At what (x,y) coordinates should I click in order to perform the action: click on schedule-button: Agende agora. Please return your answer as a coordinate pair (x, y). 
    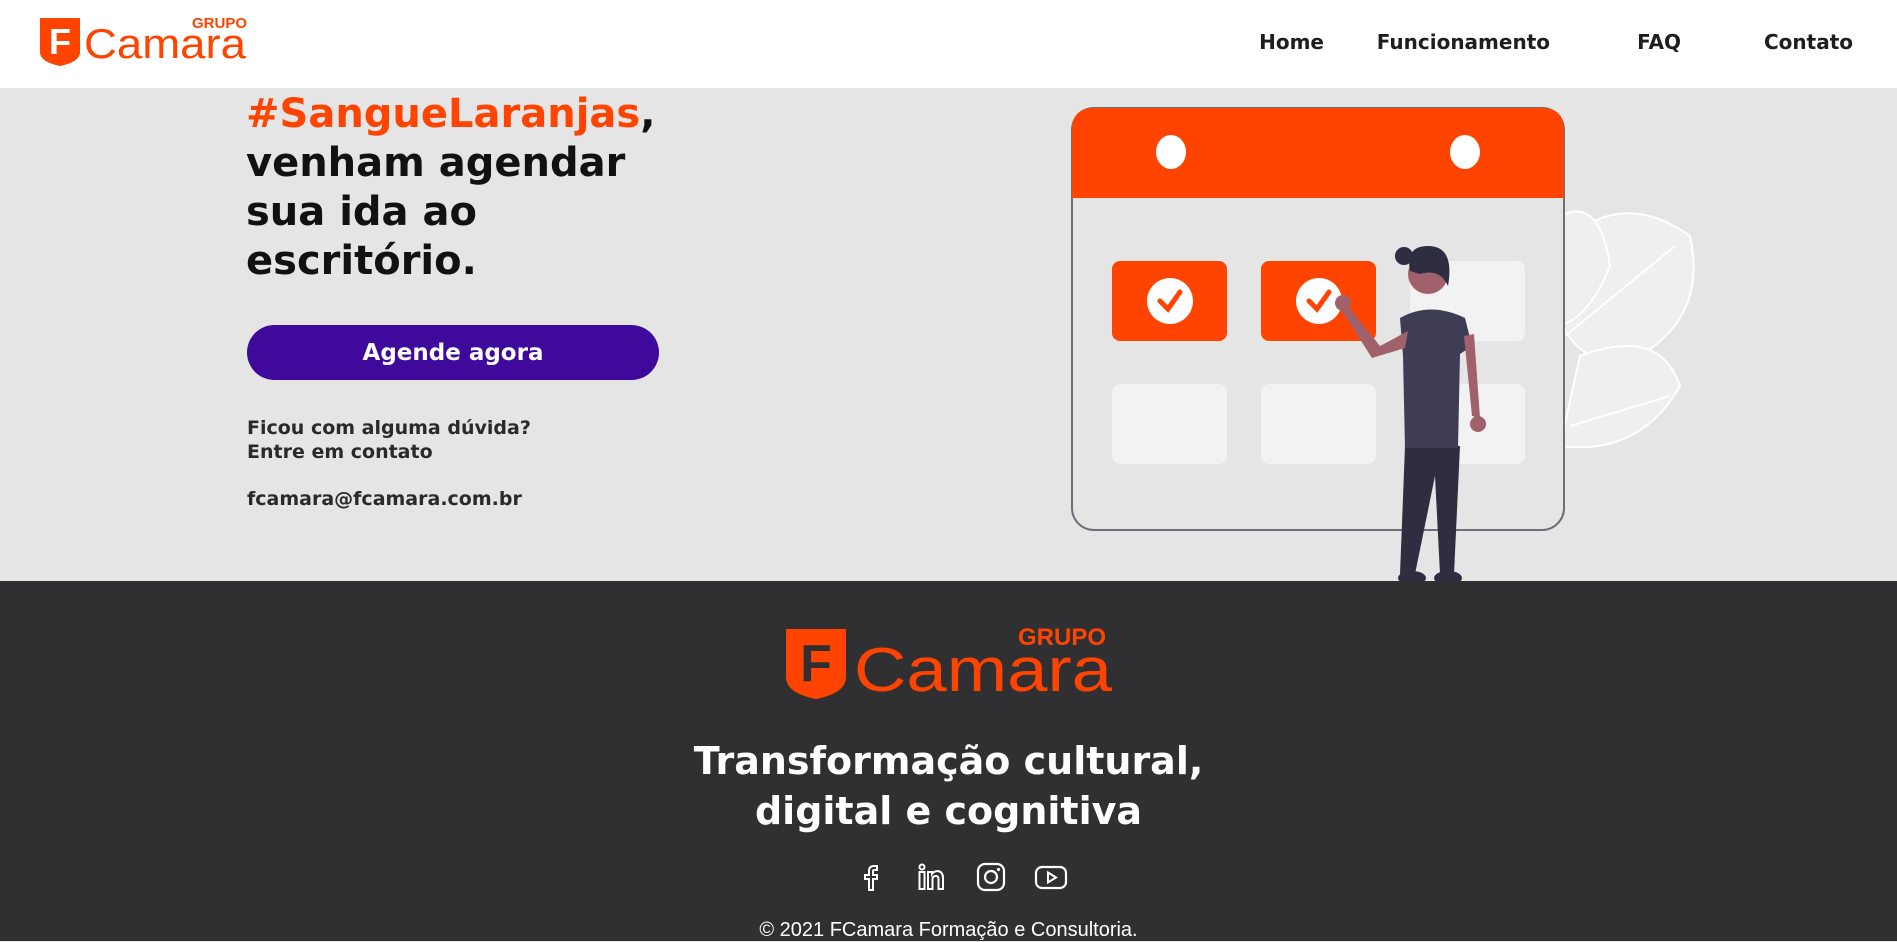
    Looking at the image, I should click on (453, 352).